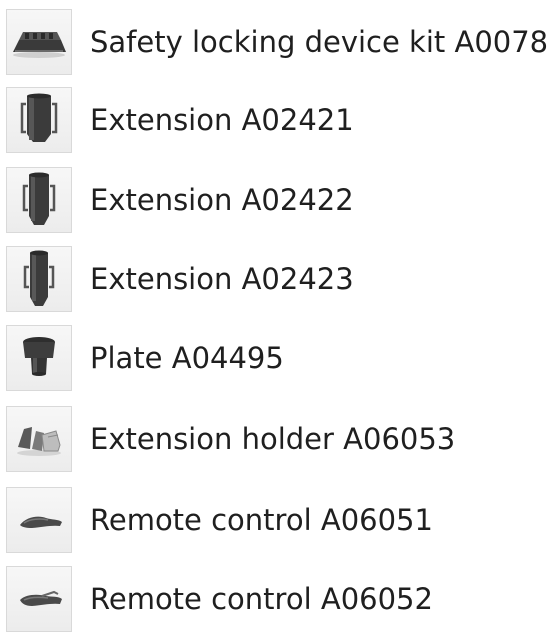  I want to click on plate-icon, so click(39, 358).